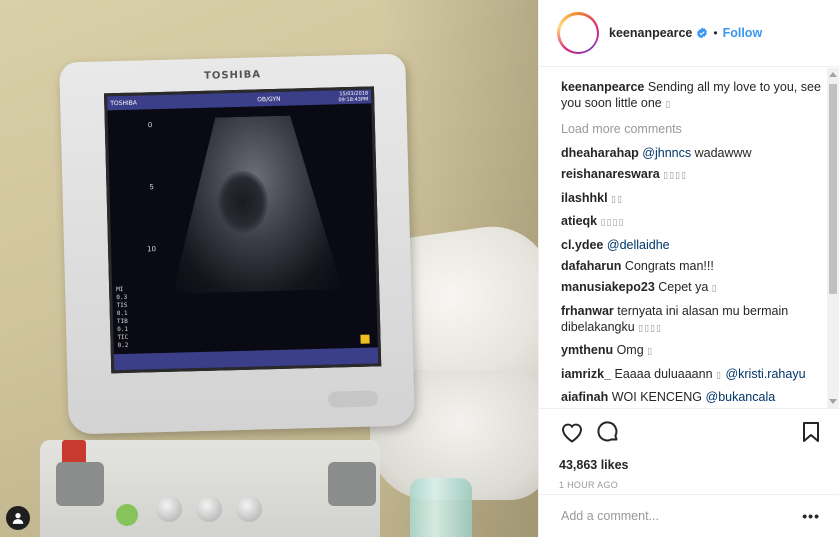 The image size is (839, 537). I want to click on bookmark-icon, so click(811, 432).